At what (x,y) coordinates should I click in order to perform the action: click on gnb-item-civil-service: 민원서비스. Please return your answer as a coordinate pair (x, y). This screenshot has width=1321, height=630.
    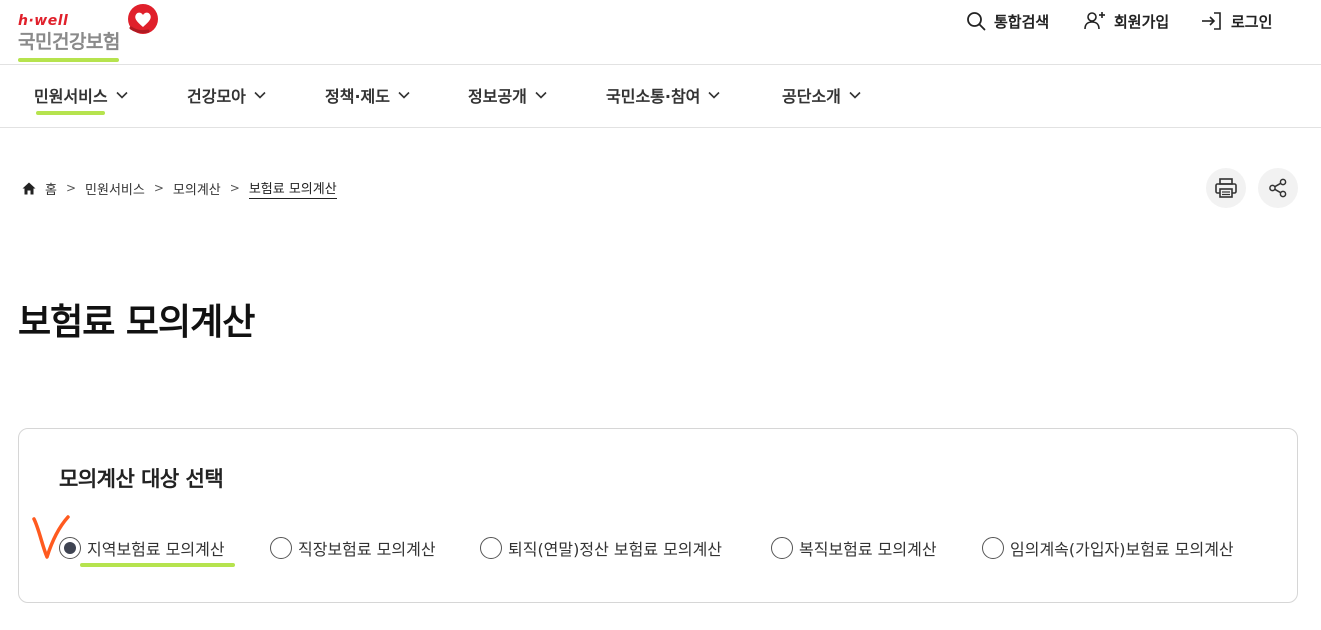
    Looking at the image, I should click on (81, 95).